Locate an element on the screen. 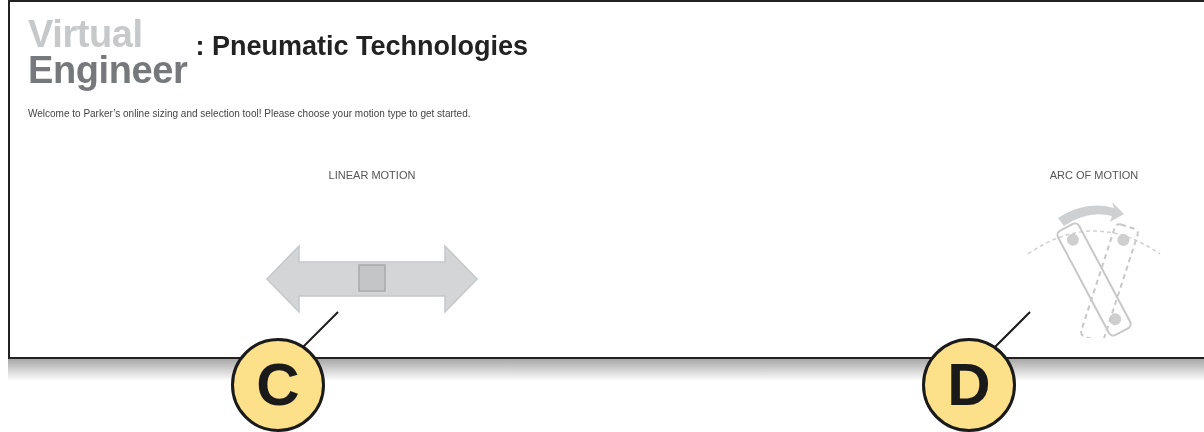  welcome-text: Welcome to Parker’s online sizing and selection tool! Please choose your motion type to get started. is located at coordinates (249, 114).